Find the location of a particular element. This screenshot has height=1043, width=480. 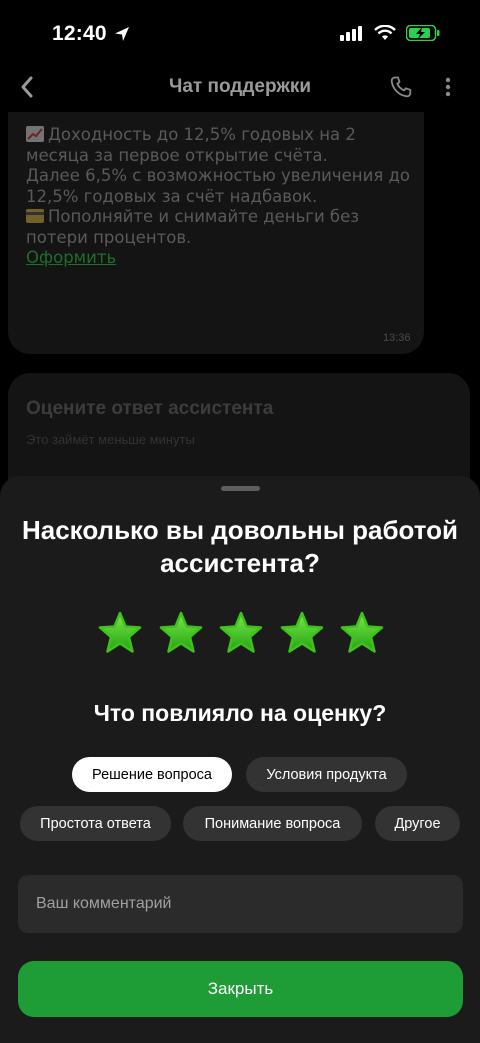

chart-increasing-icon is located at coordinates (35, 134).